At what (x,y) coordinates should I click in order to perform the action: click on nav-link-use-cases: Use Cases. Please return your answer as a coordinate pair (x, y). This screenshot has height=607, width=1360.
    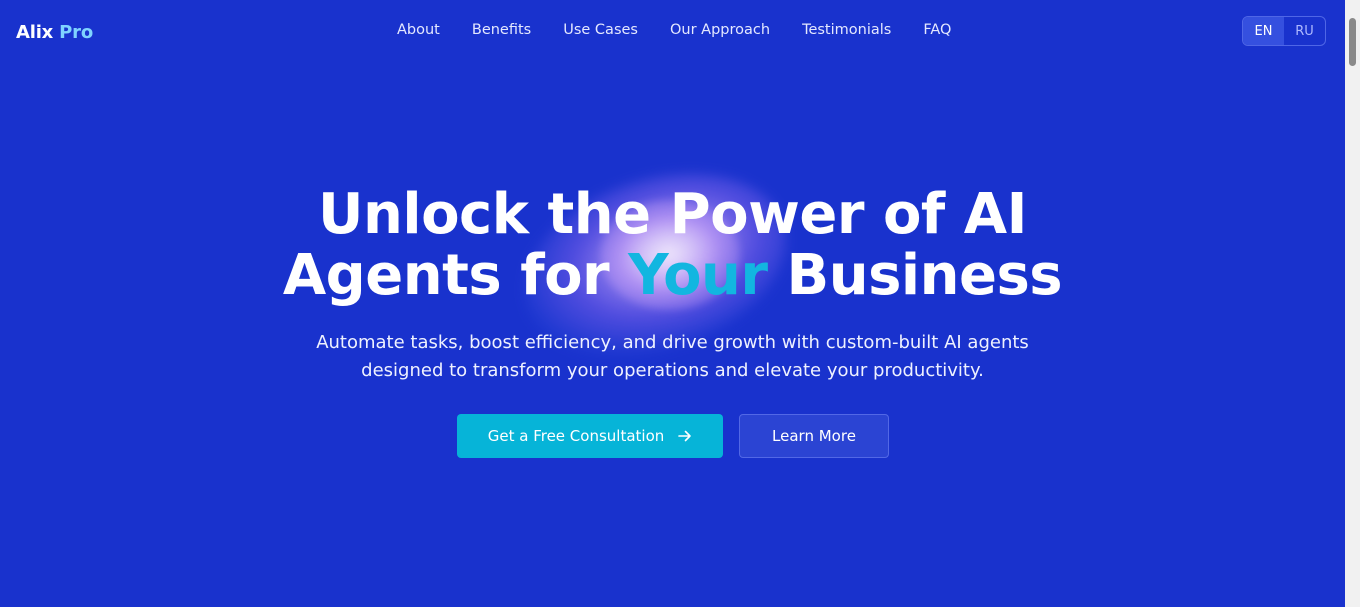
    Looking at the image, I should click on (600, 30).